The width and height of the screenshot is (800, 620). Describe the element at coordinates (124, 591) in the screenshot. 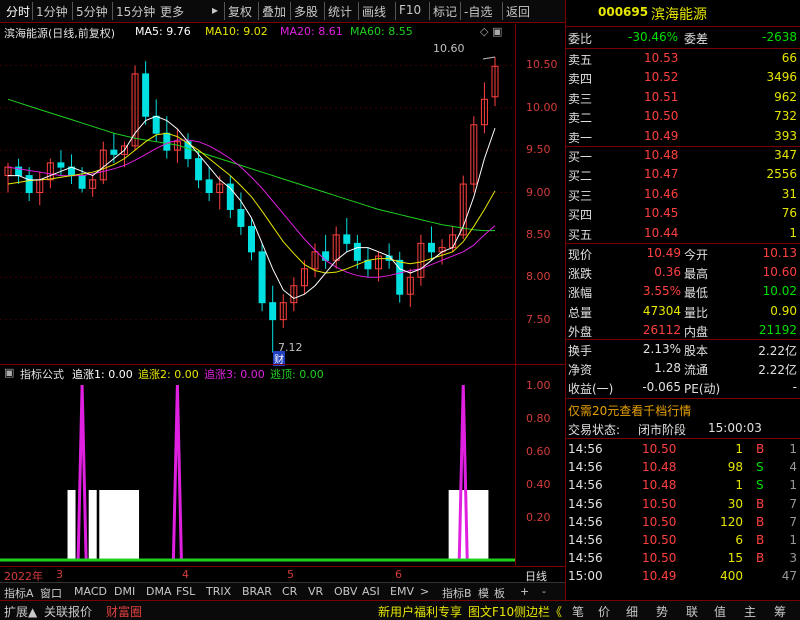

I see `indicator-tab-3: DMI` at that location.